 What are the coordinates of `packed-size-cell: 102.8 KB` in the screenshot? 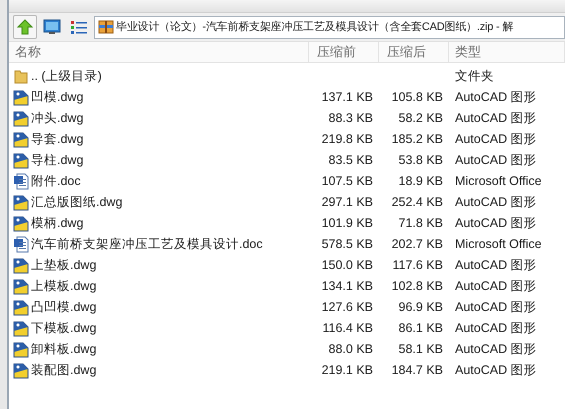 It's located at (417, 286).